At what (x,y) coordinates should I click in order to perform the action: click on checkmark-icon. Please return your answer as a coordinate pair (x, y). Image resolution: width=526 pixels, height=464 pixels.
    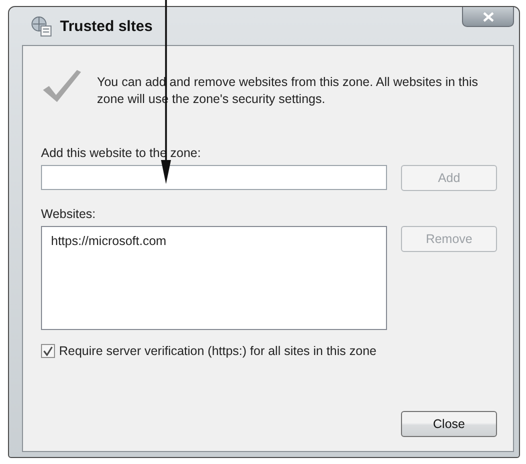
    Looking at the image, I should click on (62, 86).